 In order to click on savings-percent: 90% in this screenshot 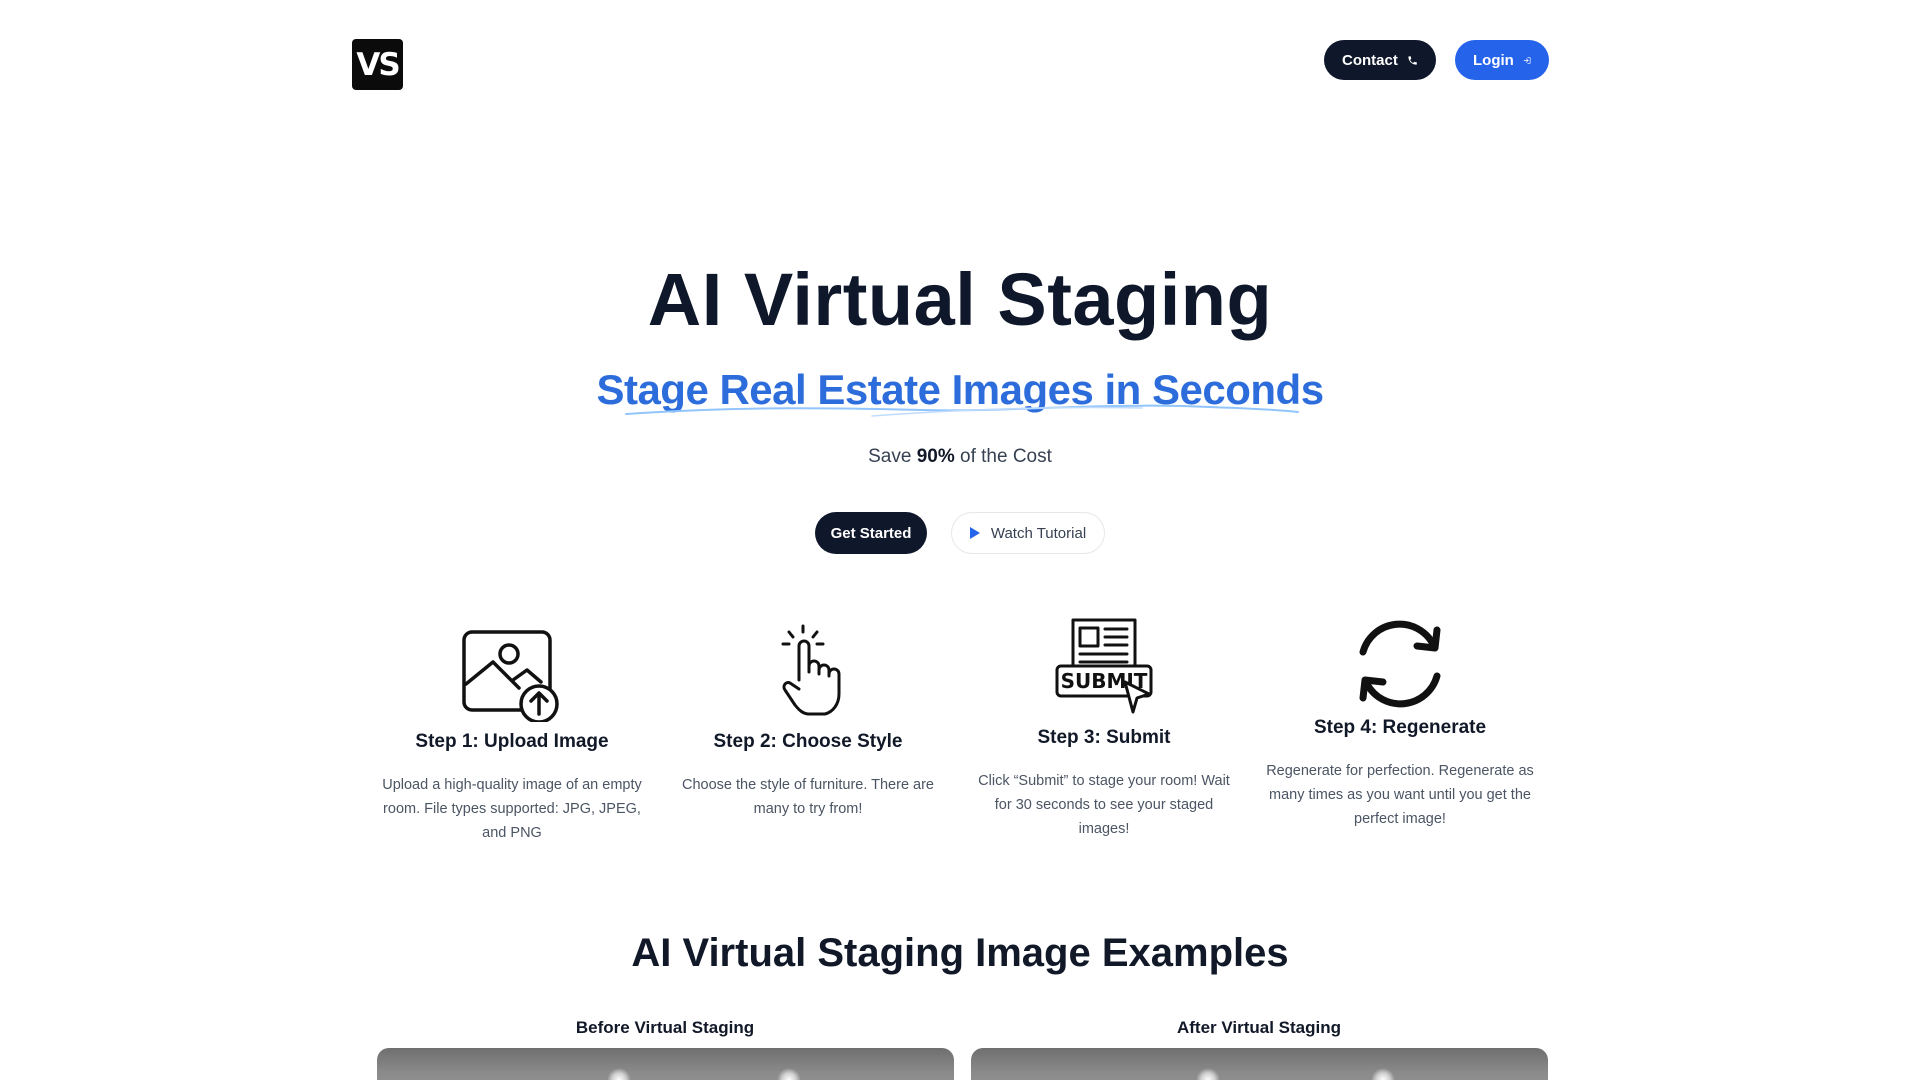, I will do `click(935, 456)`.